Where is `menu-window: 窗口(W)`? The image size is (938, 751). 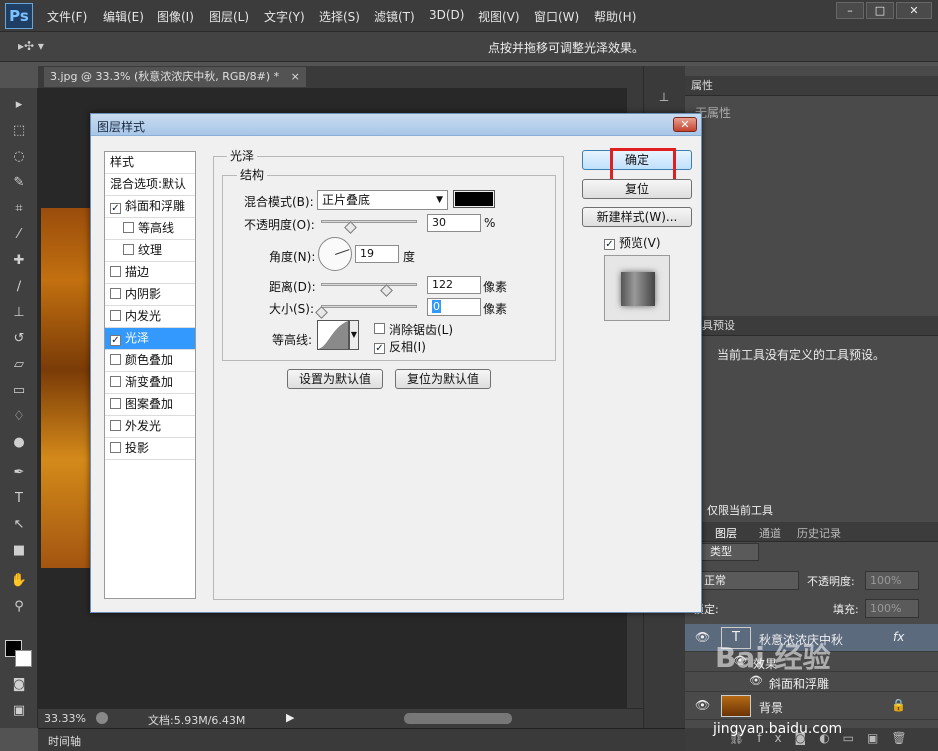 menu-window: 窗口(W) is located at coordinates (556, 16).